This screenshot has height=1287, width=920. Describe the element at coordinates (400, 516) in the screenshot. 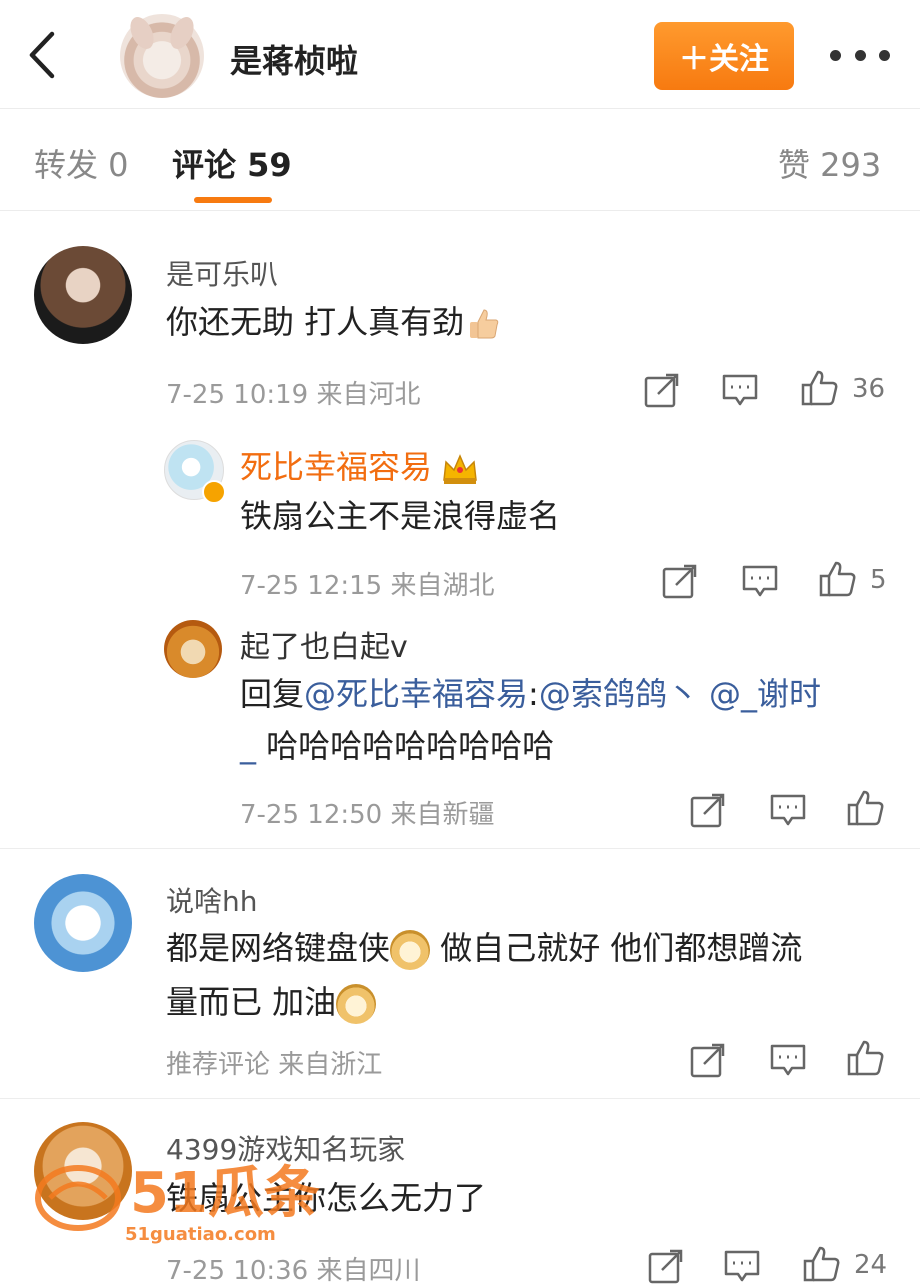

I see `reply-text: 铁扇公主不是浪得虚名` at that location.